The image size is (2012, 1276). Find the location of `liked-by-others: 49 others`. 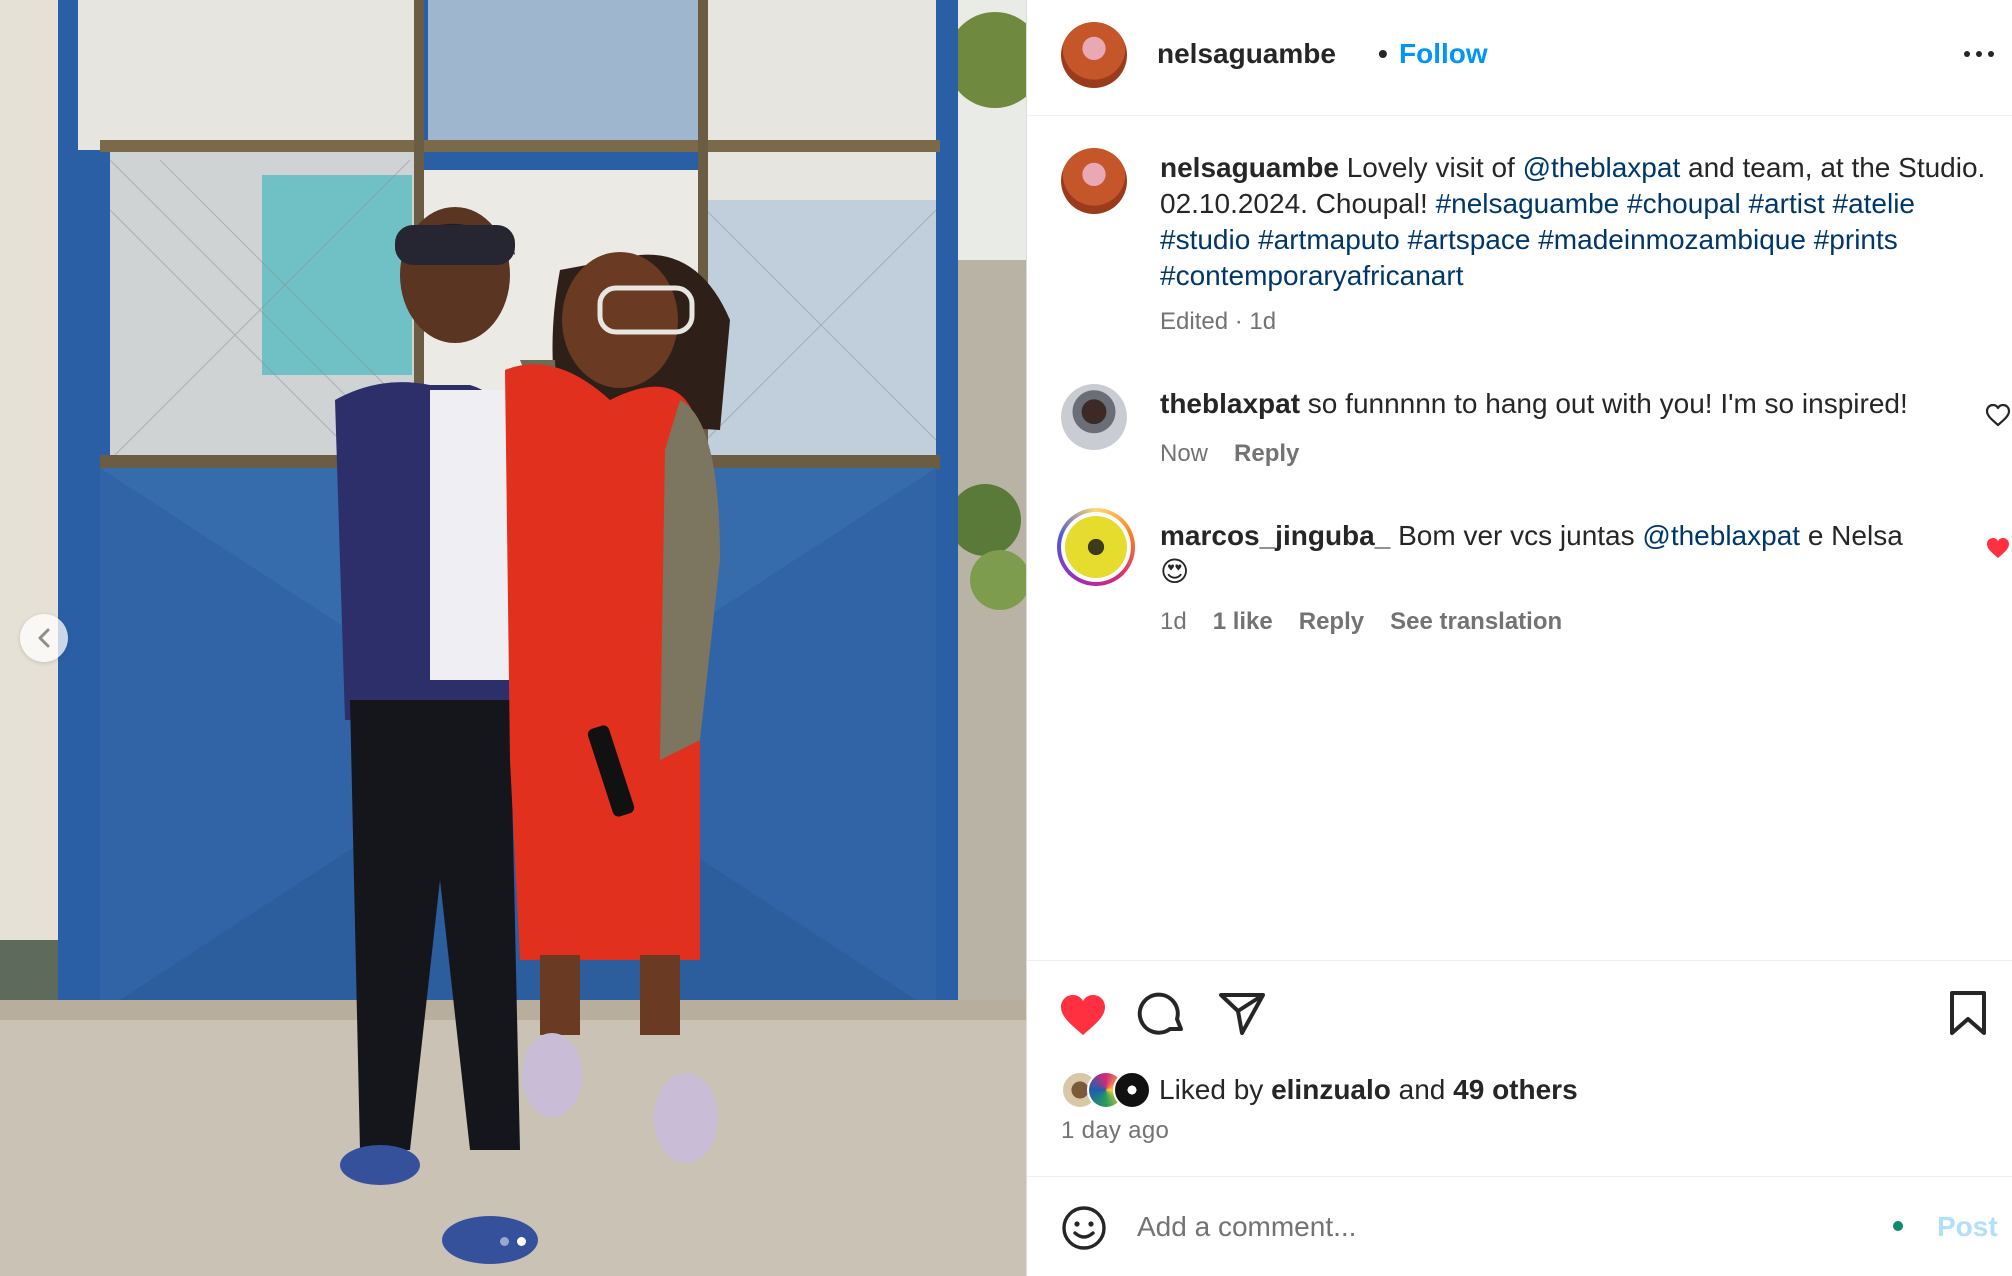

liked-by-others: 49 others is located at coordinates (1515, 1089).